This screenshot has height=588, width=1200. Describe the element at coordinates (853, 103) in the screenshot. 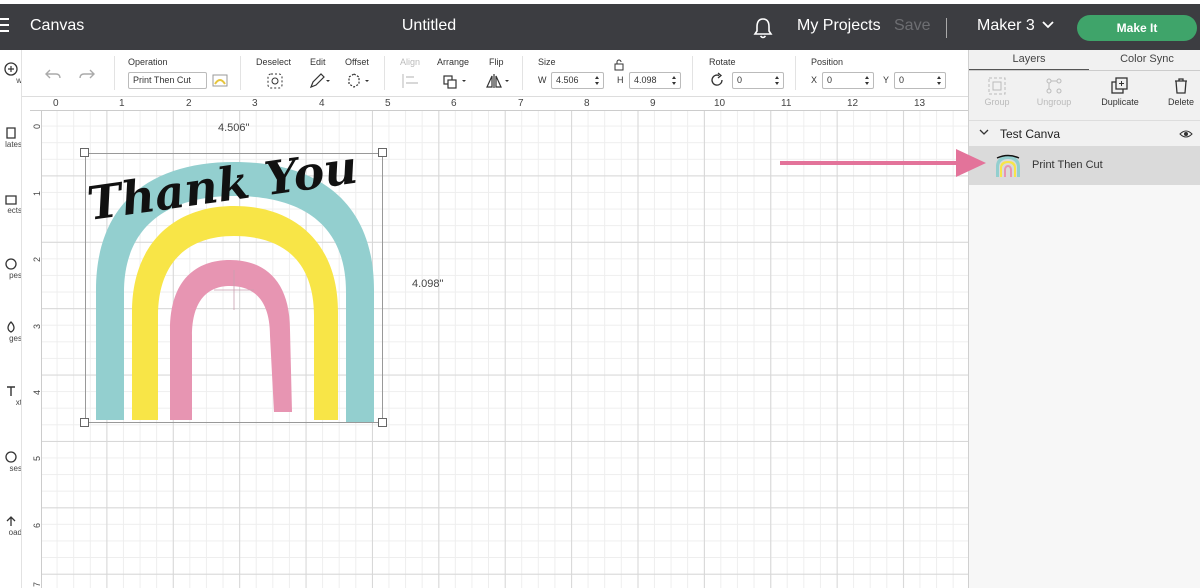

I see `ruler-tick: 12` at that location.